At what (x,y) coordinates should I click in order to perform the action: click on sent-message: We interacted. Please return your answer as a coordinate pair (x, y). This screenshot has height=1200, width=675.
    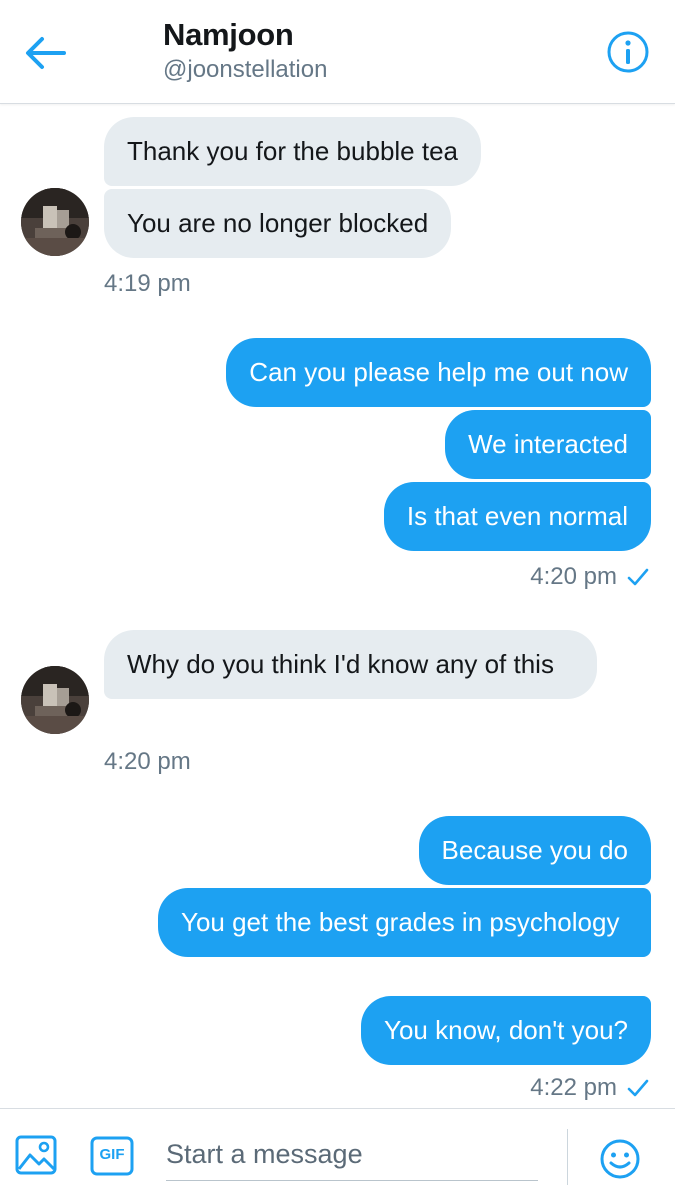
    Looking at the image, I should click on (548, 444).